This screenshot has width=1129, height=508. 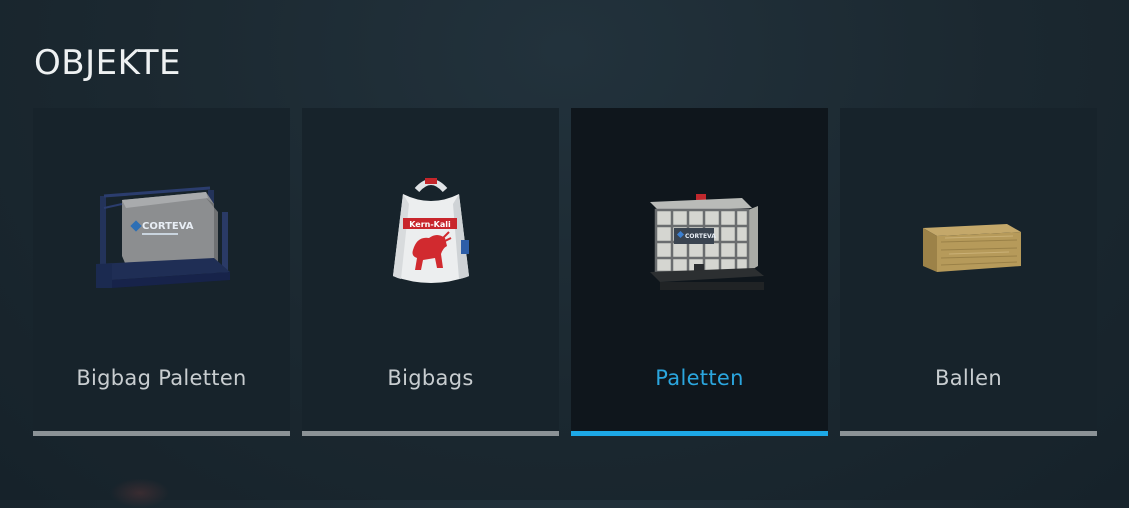 I want to click on bigbag-image: Kern-Kali, so click(x=430, y=248).